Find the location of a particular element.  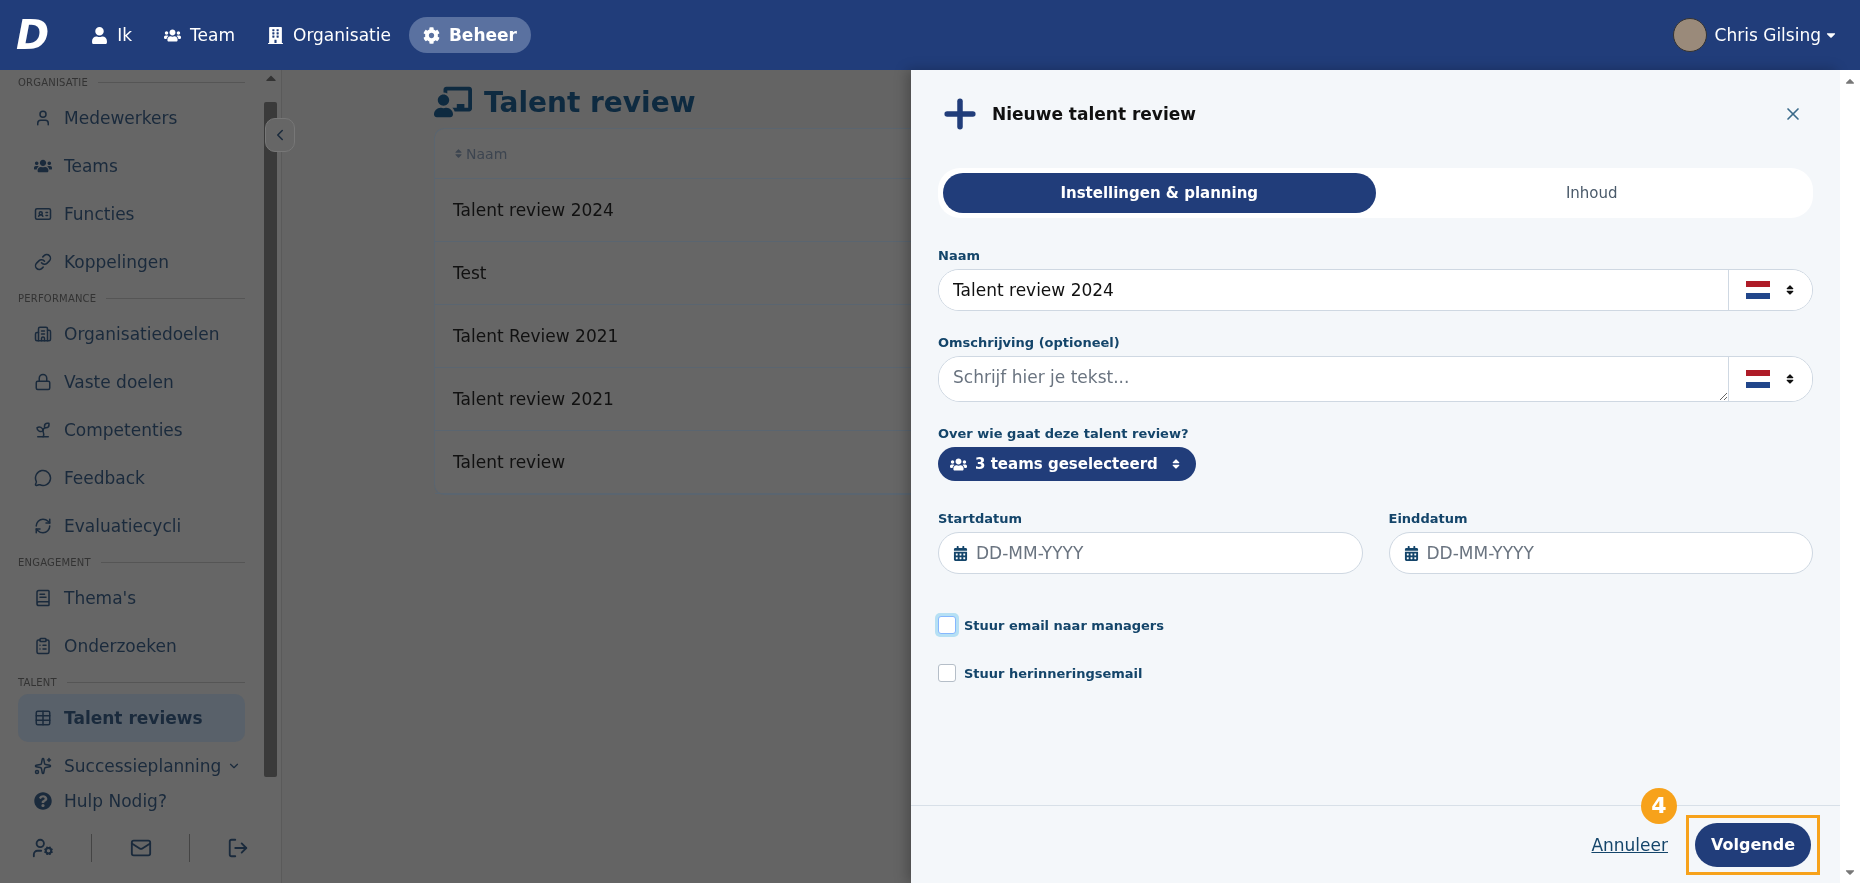

clipboard-icon is located at coordinates (43, 646).